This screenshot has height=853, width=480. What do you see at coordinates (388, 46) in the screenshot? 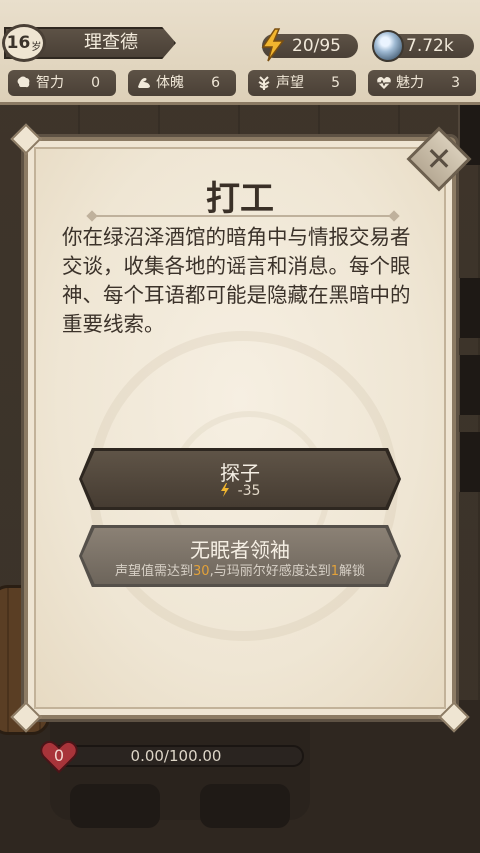
I see `gem-icon` at bounding box center [388, 46].